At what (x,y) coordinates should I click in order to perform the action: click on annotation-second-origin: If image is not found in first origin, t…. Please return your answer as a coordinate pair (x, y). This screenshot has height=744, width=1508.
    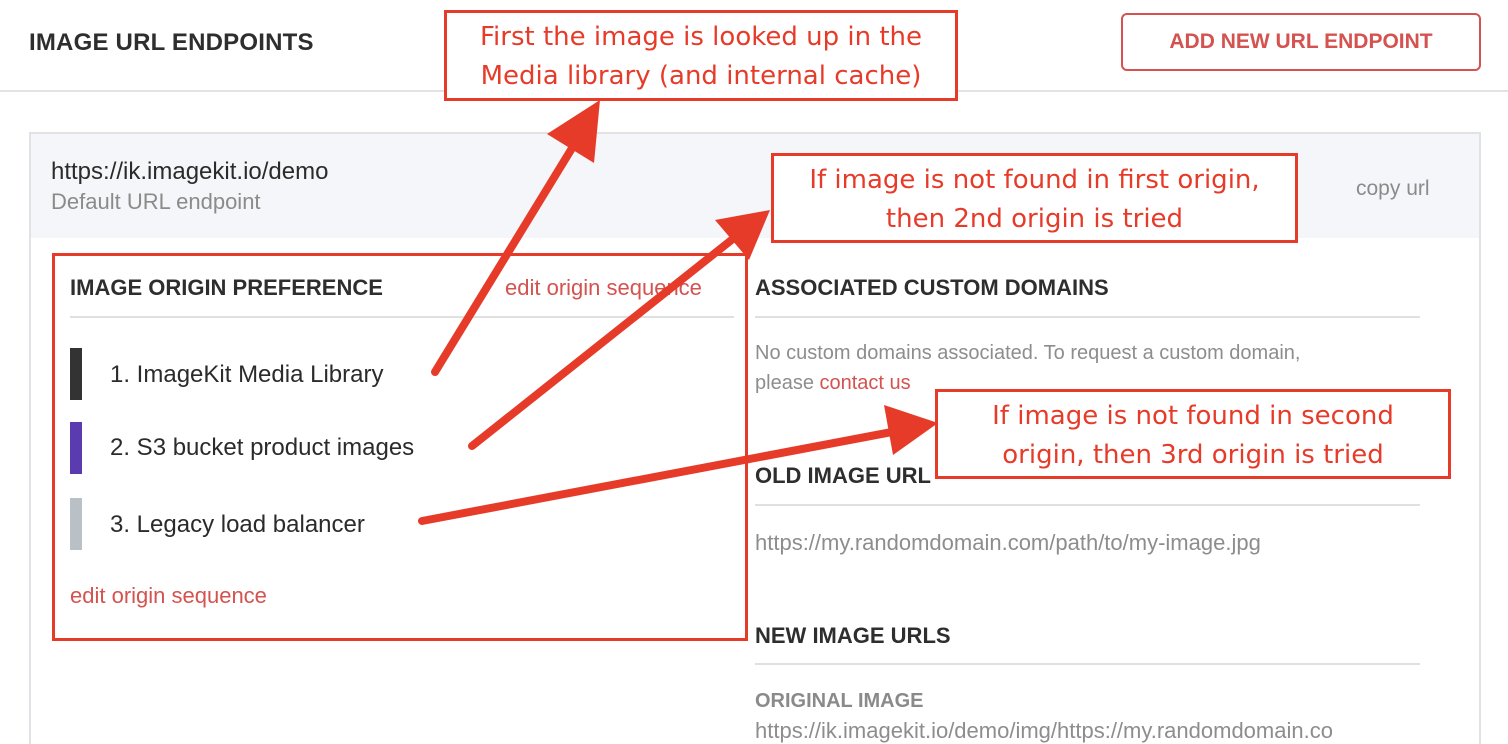
    Looking at the image, I should click on (1034, 198).